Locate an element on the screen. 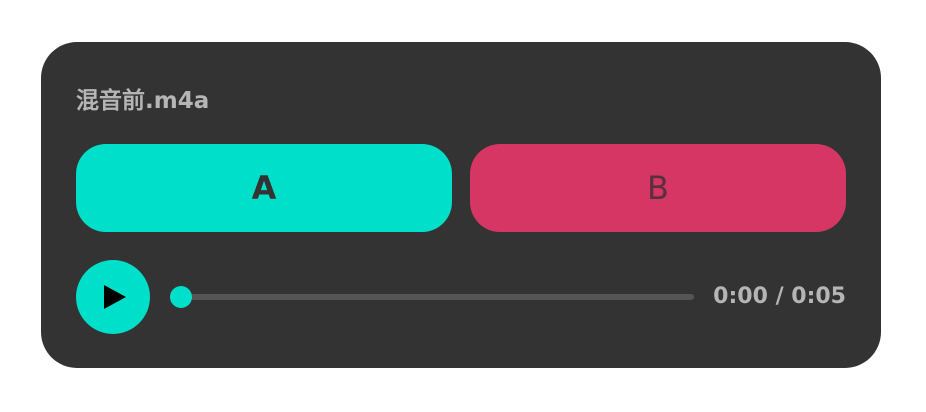  progress-track is located at coordinates (437, 297).